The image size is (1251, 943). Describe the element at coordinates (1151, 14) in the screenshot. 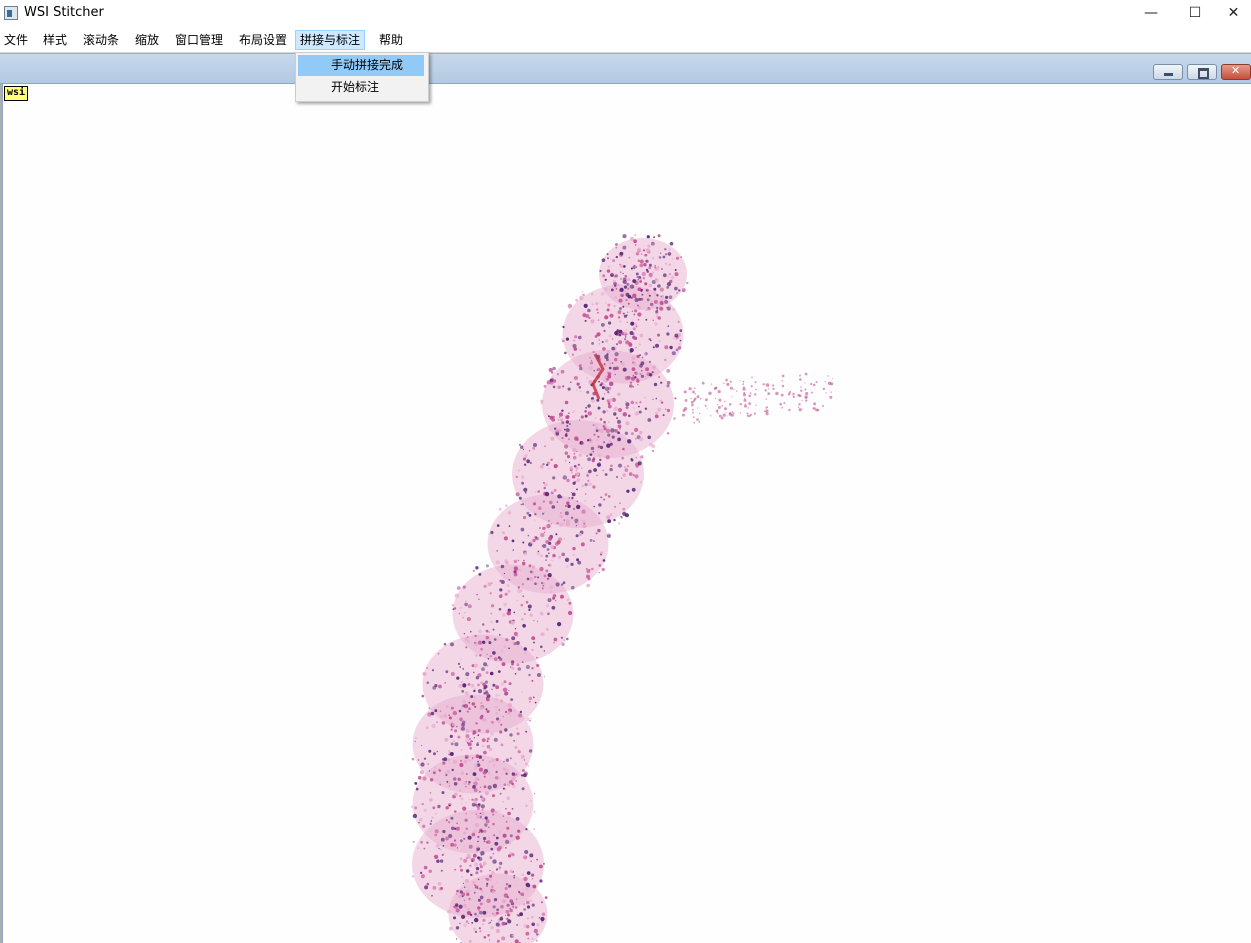

I see `minimize-button: —` at that location.